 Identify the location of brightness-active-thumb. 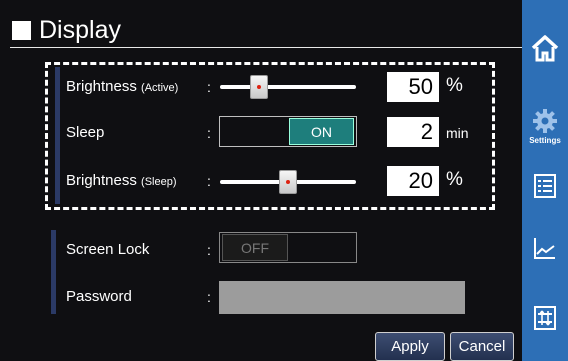
(259, 87).